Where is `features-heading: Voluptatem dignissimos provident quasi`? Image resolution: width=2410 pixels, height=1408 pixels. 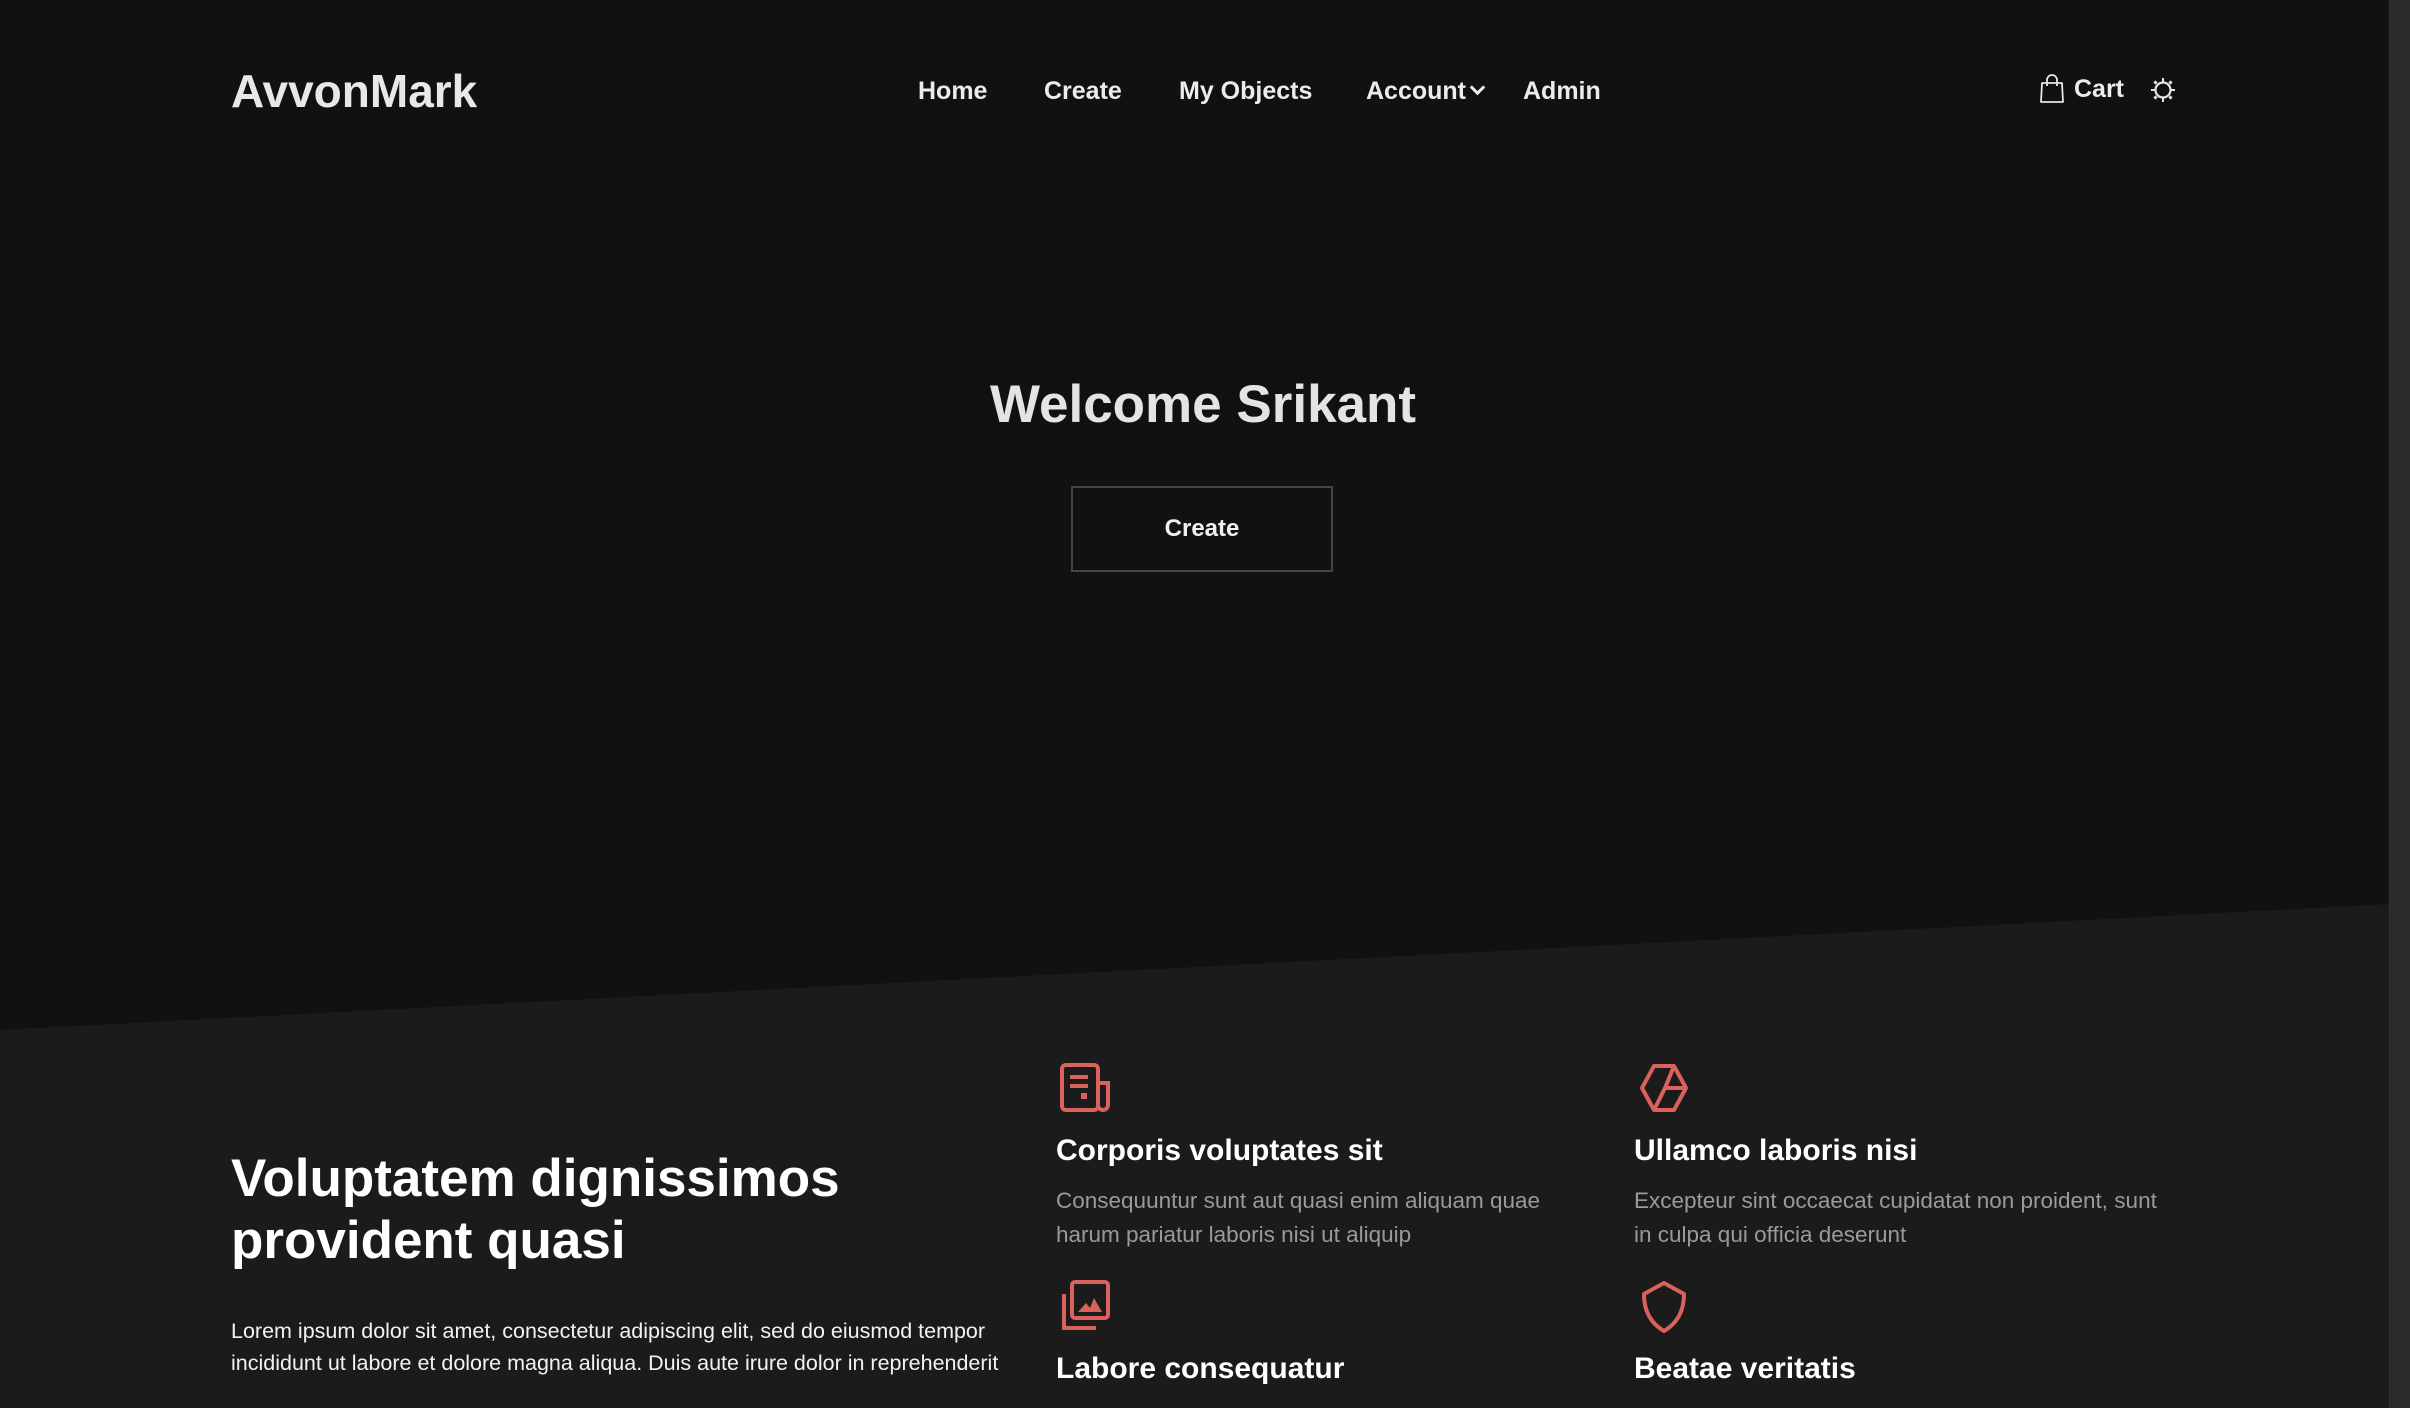 features-heading: Voluptatem dignissimos provident quasi is located at coordinates (535, 1210).